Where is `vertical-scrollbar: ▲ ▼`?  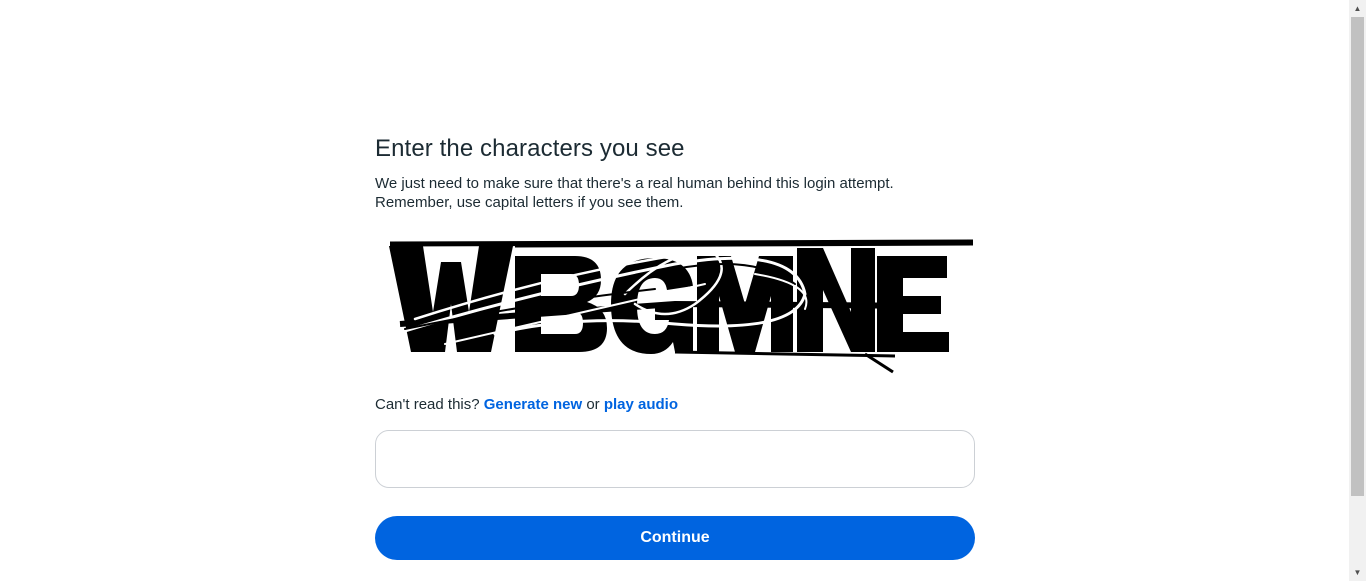
vertical-scrollbar: ▲ ▼ is located at coordinates (1357, 290).